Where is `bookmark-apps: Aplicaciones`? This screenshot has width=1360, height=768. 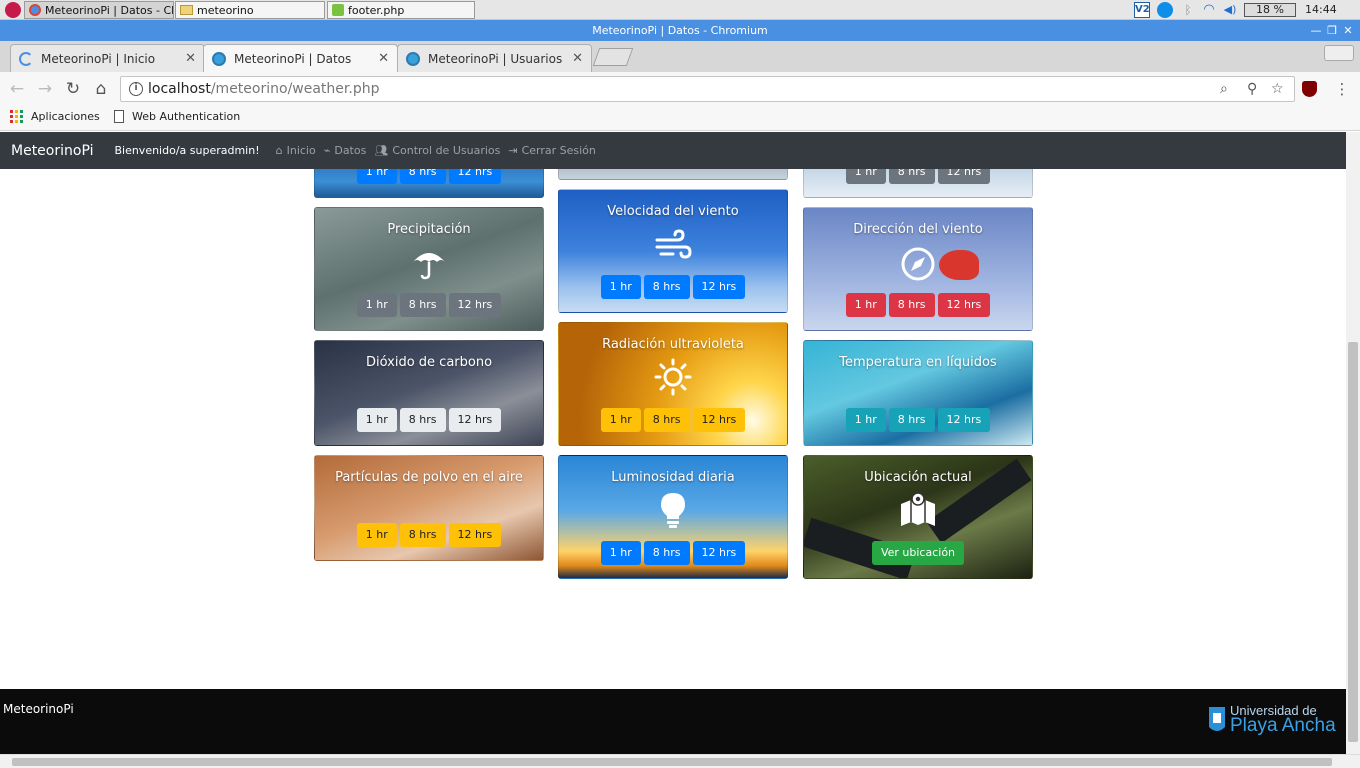
bookmark-apps: Aplicaciones is located at coordinates (55, 116).